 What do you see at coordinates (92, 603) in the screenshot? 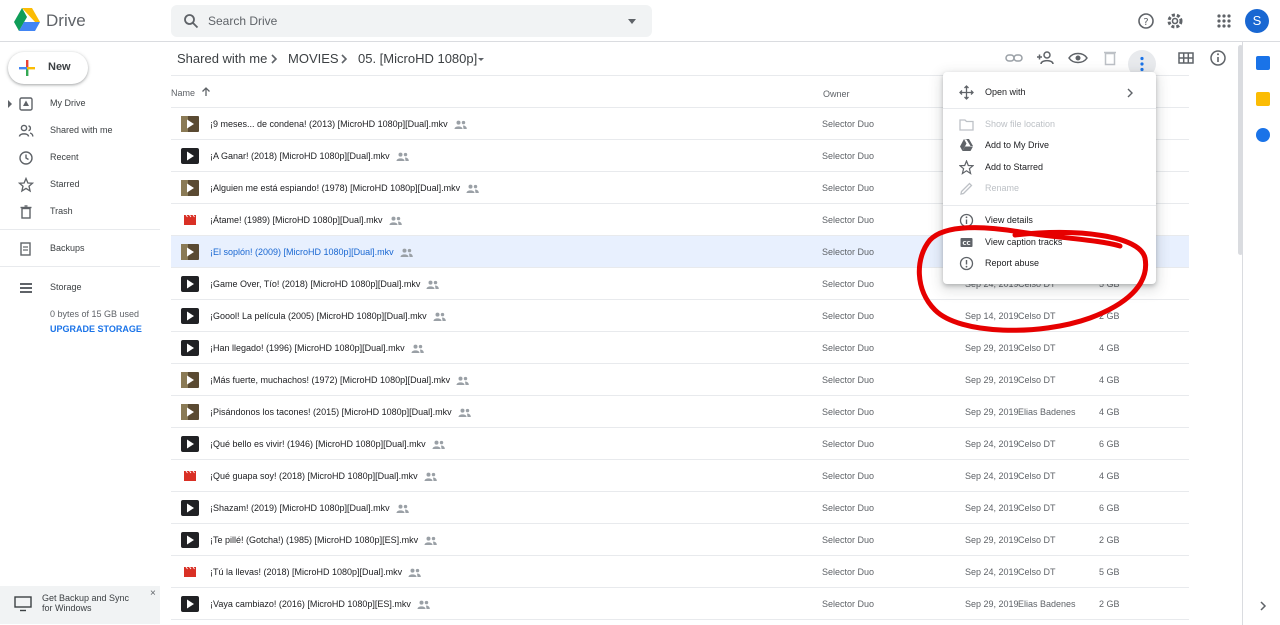
I see `backup-promo-text: Get Backup and Sync for Windows` at bounding box center [92, 603].